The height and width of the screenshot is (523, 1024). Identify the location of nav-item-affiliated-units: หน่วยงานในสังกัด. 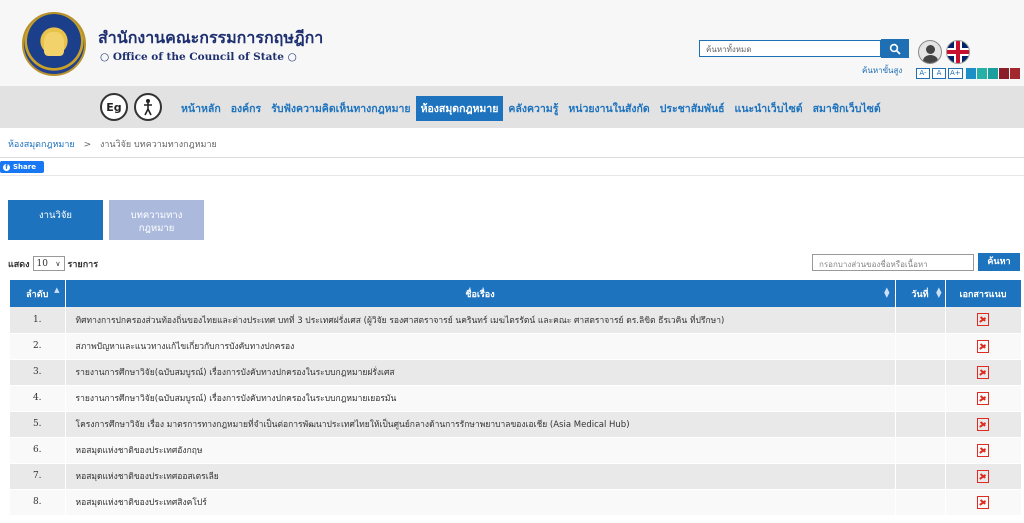
(608, 108).